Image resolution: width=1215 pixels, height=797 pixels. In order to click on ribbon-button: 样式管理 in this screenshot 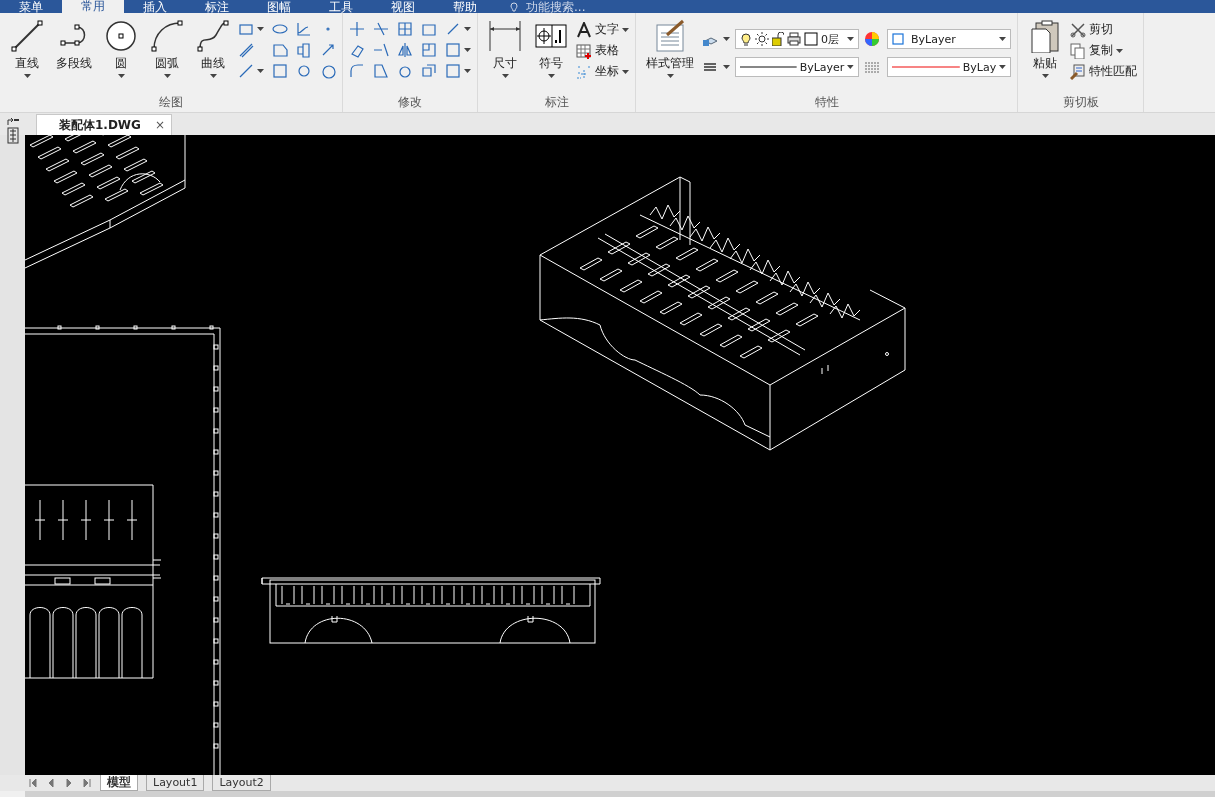, I will do `click(670, 48)`.